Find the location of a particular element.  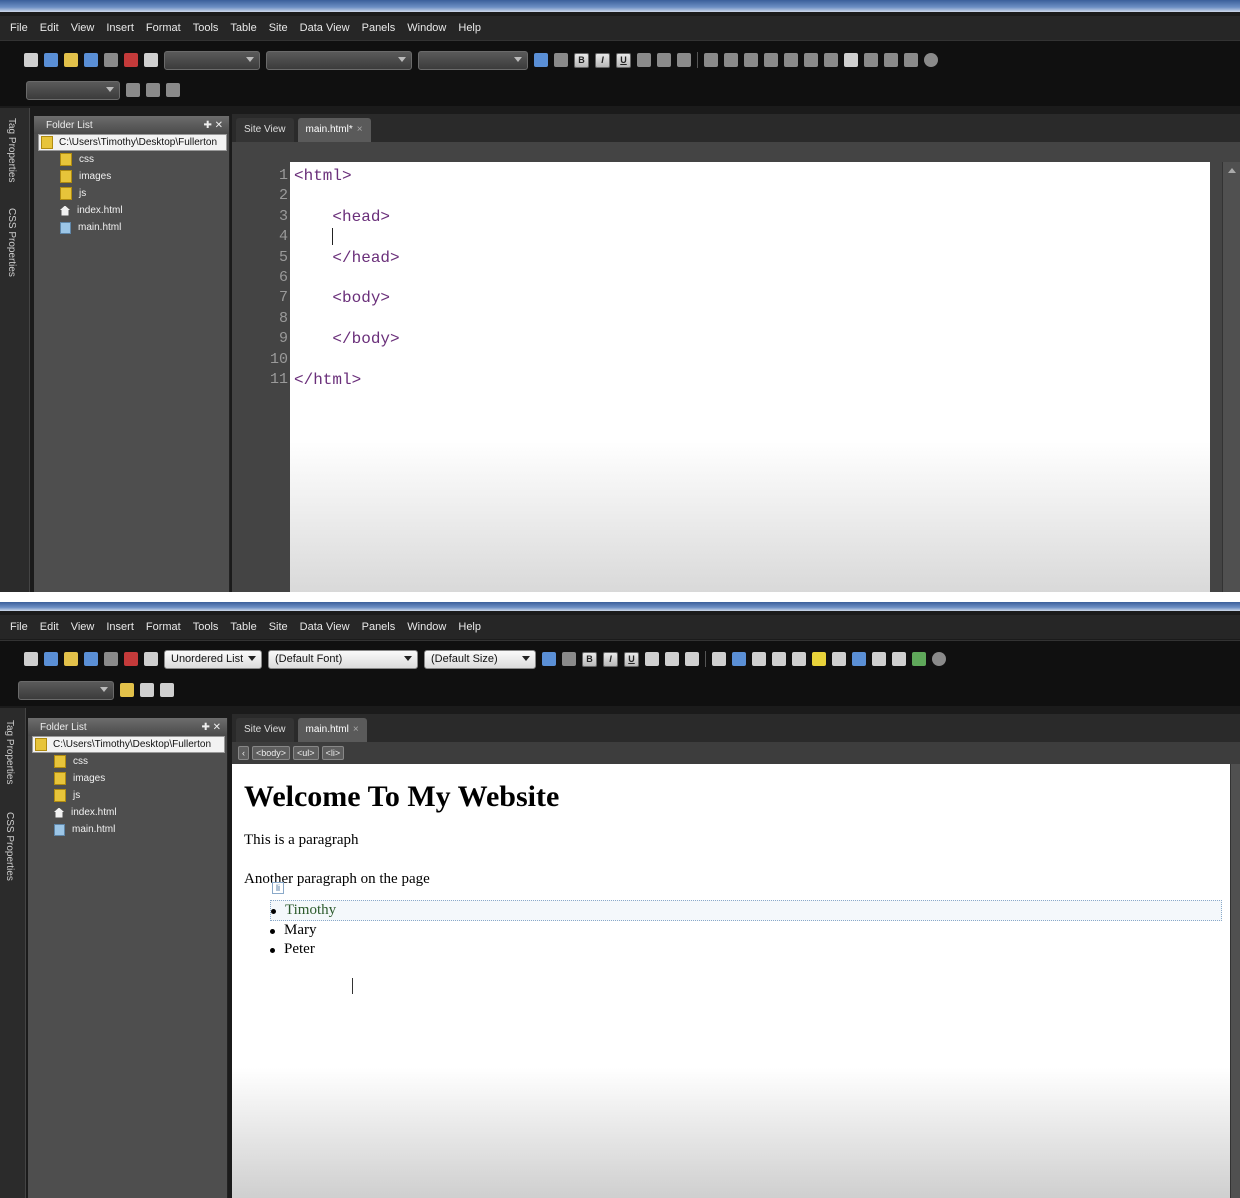

undo-icon is located at coordinates (541, 60).